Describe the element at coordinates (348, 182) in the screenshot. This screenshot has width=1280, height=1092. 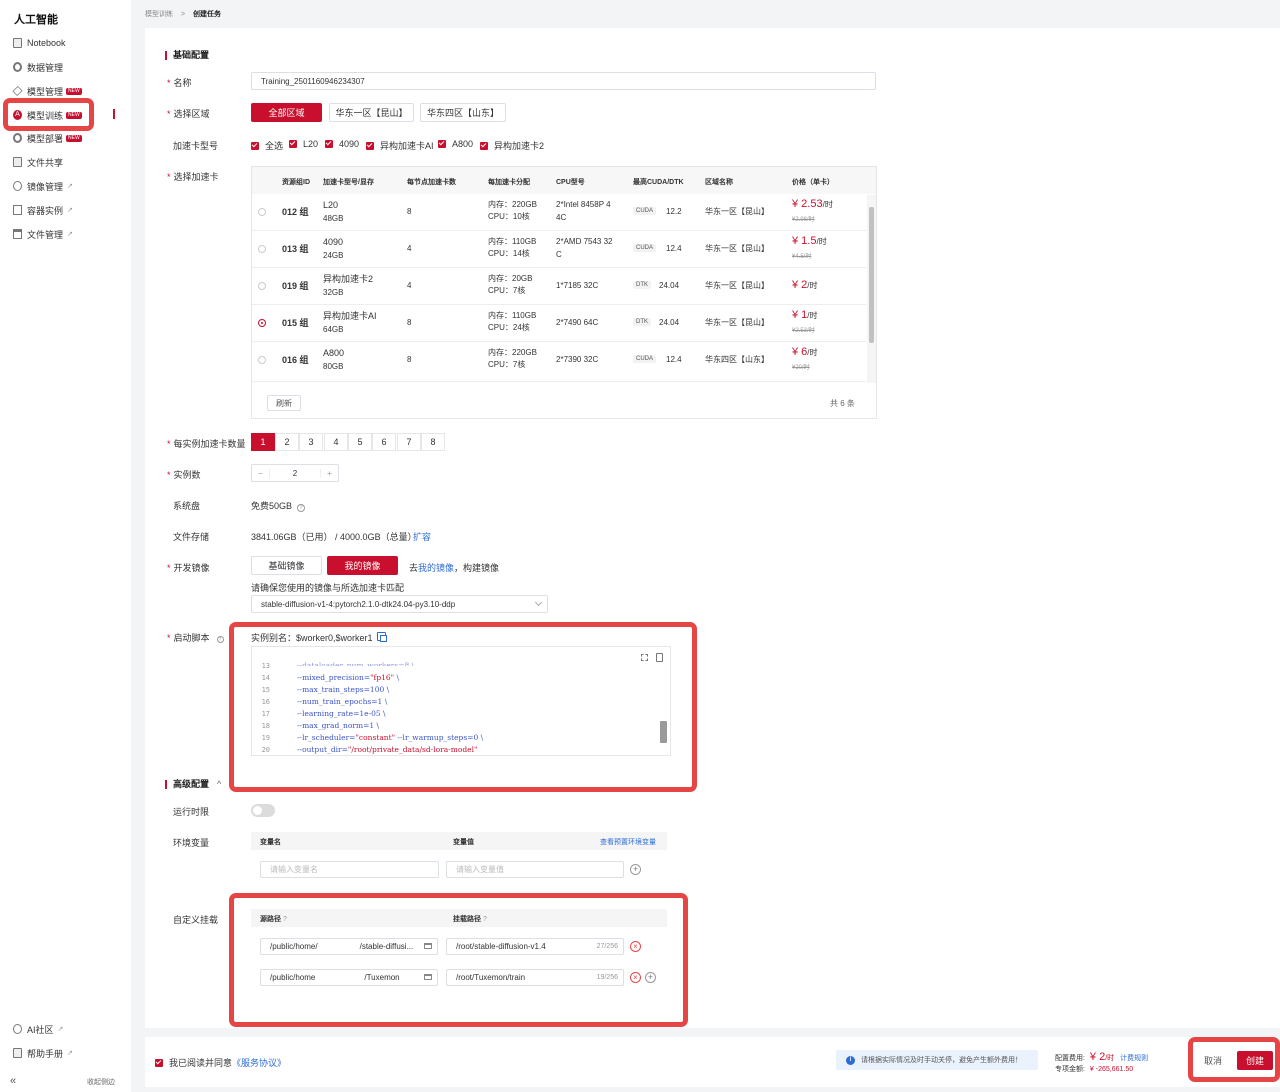
I see `table-header-cell: 加速卡型号/显存` at that location.